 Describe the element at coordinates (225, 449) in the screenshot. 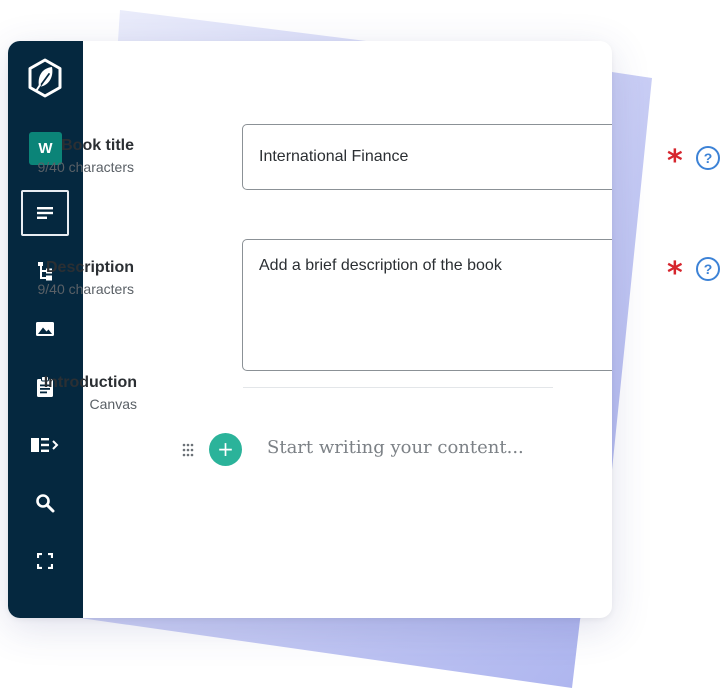

I see `add-block-button: +` at that location.